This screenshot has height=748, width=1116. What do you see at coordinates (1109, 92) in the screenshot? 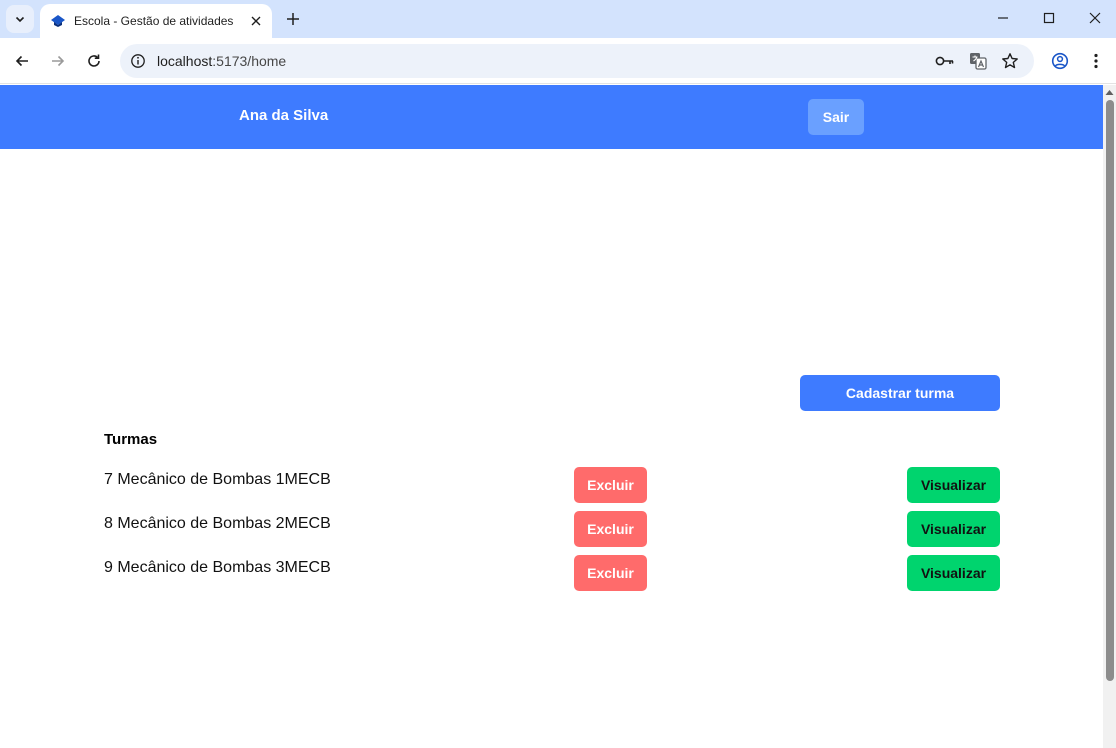
I see `scroll-up-icon` at bounding box center [1109, 92].